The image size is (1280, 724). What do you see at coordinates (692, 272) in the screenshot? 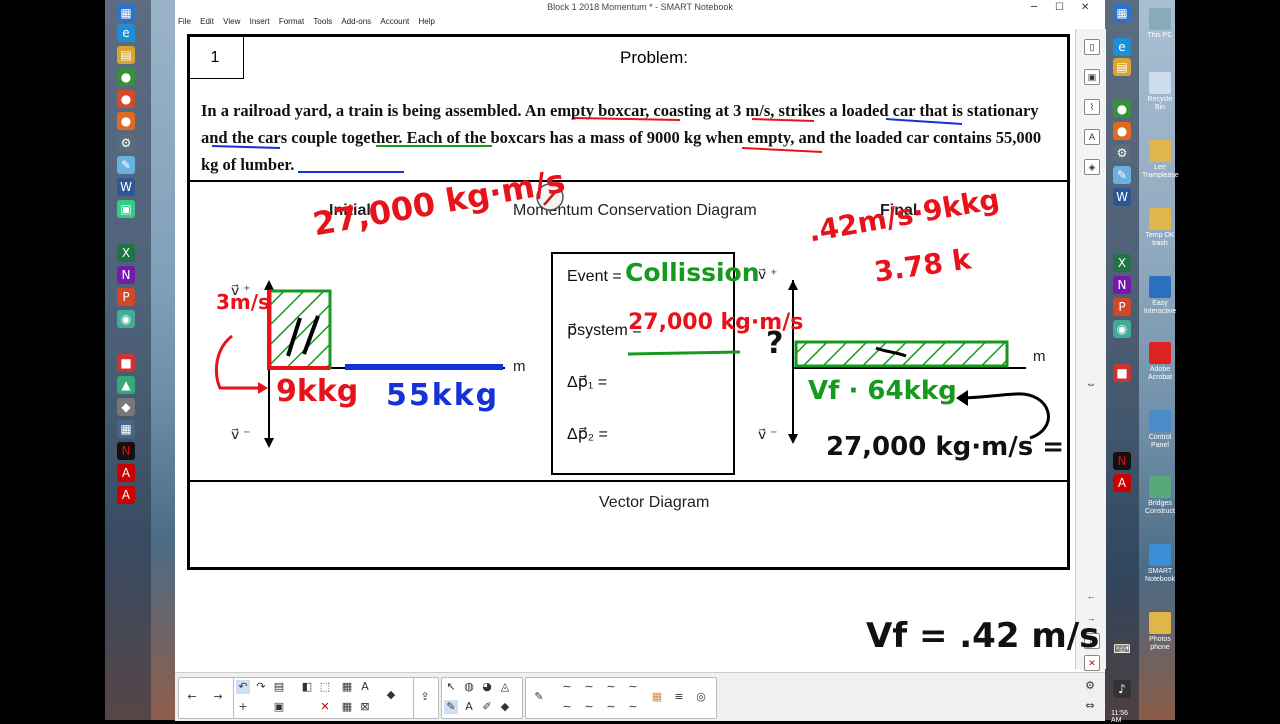
I see `handwriting-event: Collission` at bounding box center [692, 272].